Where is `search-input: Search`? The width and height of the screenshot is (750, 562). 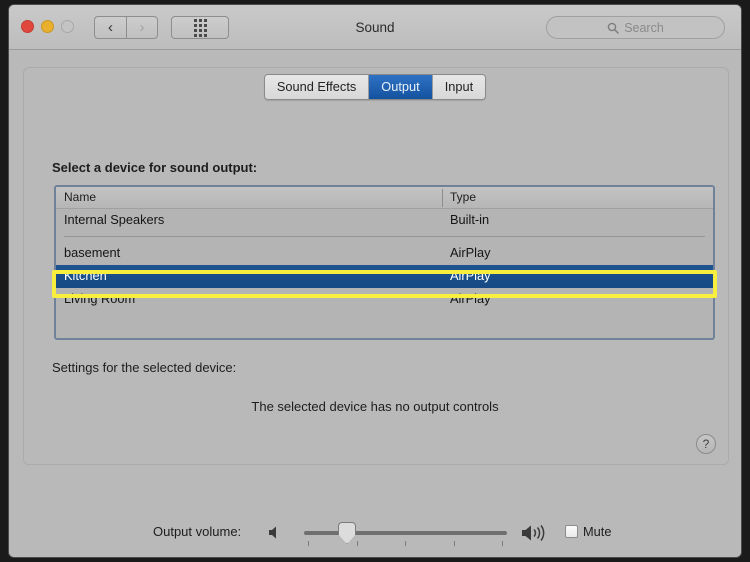 search-input: Search is located at coordinates (635, 27).